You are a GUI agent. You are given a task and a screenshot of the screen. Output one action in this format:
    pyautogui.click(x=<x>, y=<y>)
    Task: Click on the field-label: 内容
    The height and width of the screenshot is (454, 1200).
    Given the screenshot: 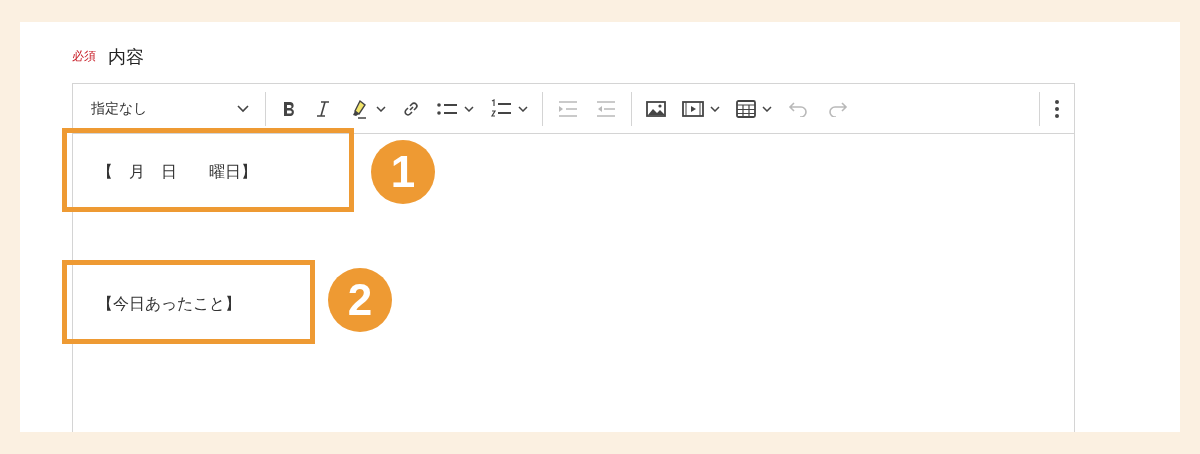 What is the action you would take?
    pyautogui.click(x=126, y=56)
    